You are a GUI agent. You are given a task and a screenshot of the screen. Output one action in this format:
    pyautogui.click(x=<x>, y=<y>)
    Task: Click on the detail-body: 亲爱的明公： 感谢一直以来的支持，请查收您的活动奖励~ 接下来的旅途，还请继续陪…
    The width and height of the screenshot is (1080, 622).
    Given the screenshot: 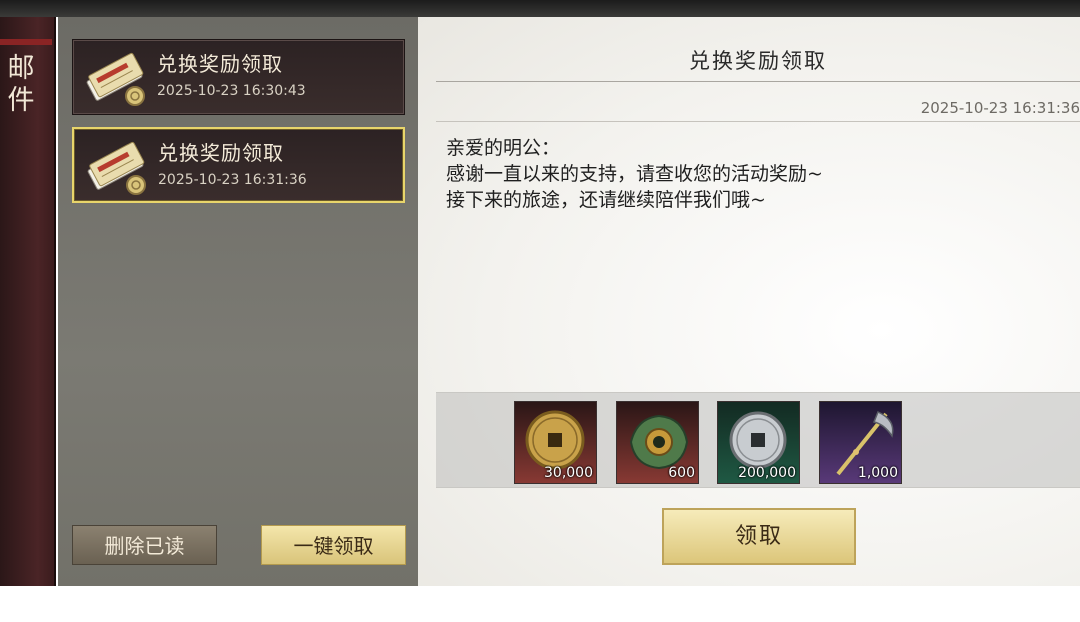 What is the action you would take?
    pyautogui.click(x=756, y=174)
    